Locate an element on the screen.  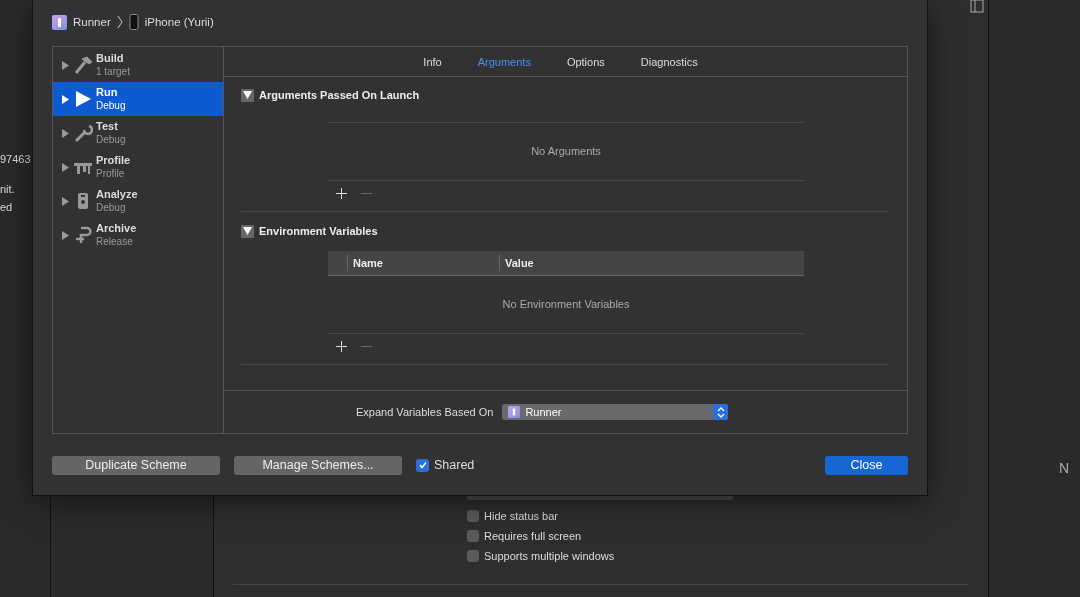
tab: Arguments is located at coordinates (504, 61).